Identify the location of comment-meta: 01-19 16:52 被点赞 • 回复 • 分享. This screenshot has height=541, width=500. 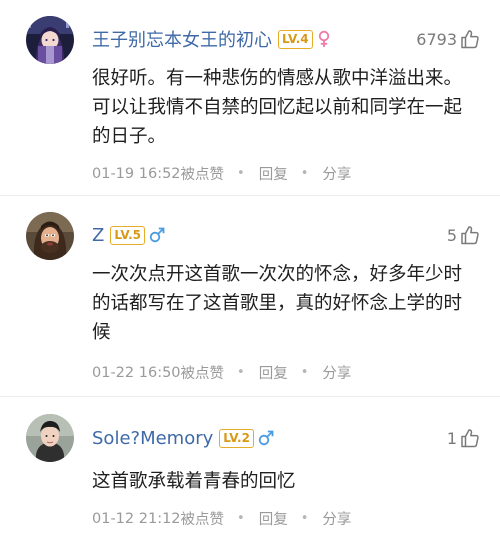
(221, 173).